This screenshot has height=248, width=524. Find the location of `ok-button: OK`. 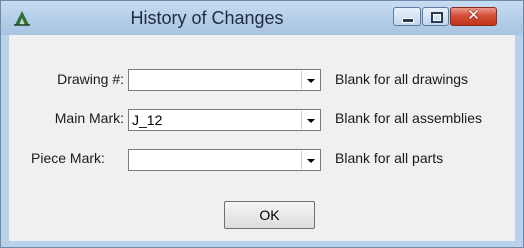

ok-button: OK is located at coordinates (269, 215).